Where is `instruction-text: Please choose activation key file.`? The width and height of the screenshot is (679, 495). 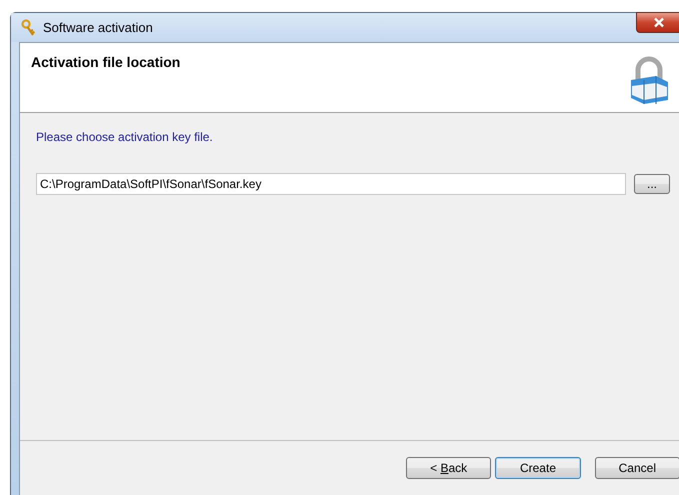 instruction-text: Please choose activation key file. is located at coordinates (124, 137).